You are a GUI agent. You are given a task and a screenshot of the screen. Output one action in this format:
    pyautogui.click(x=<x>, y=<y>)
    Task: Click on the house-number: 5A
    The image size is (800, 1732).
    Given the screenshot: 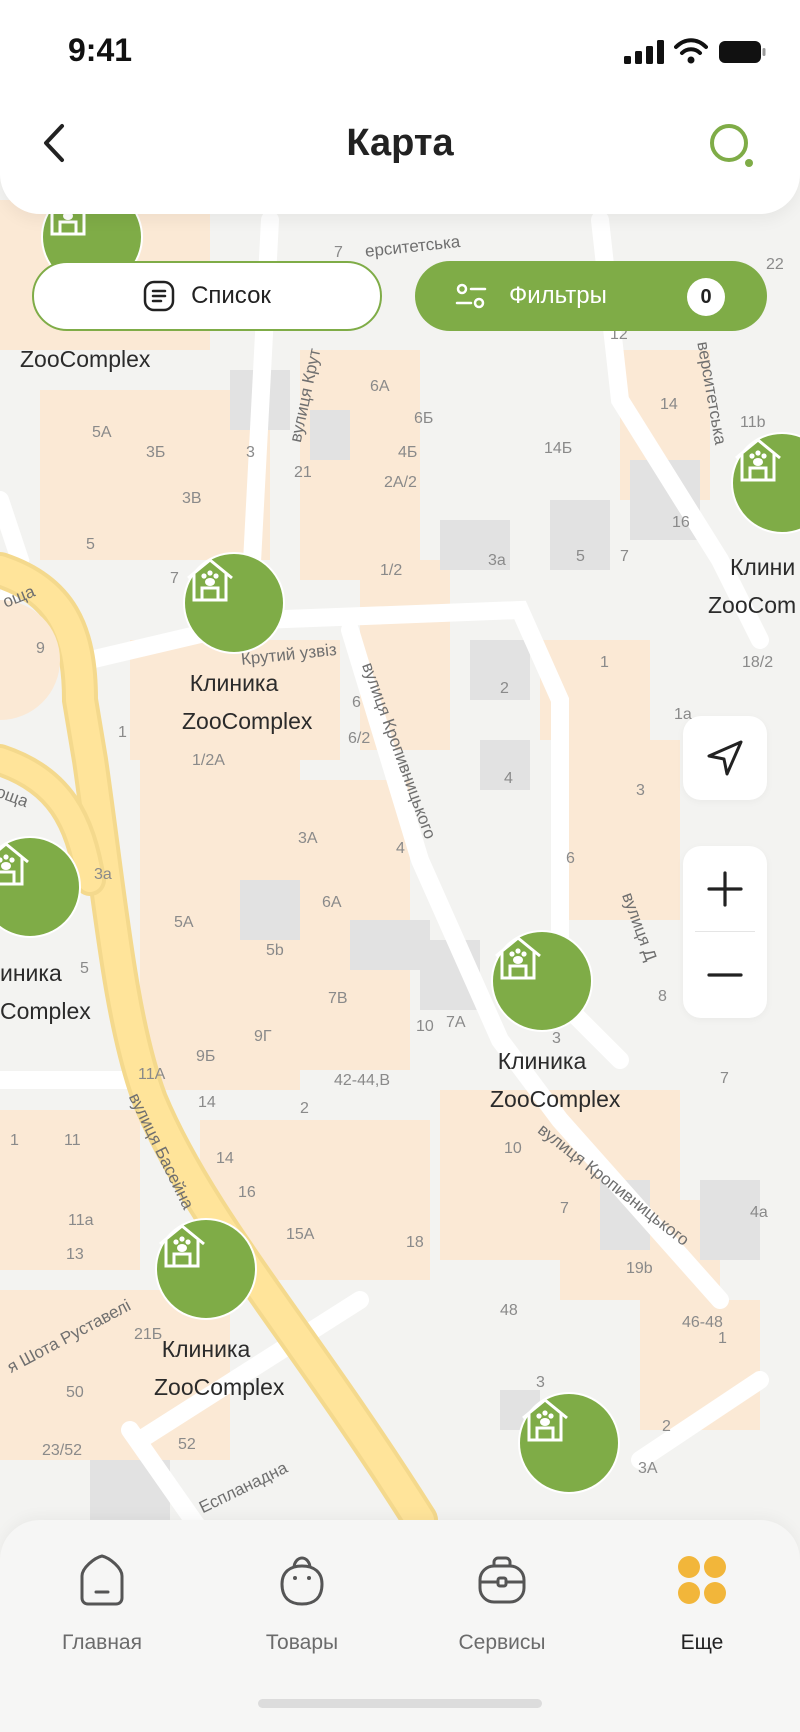 What is the action you would take?
    pyautogui.click(x=184, y=922)
    